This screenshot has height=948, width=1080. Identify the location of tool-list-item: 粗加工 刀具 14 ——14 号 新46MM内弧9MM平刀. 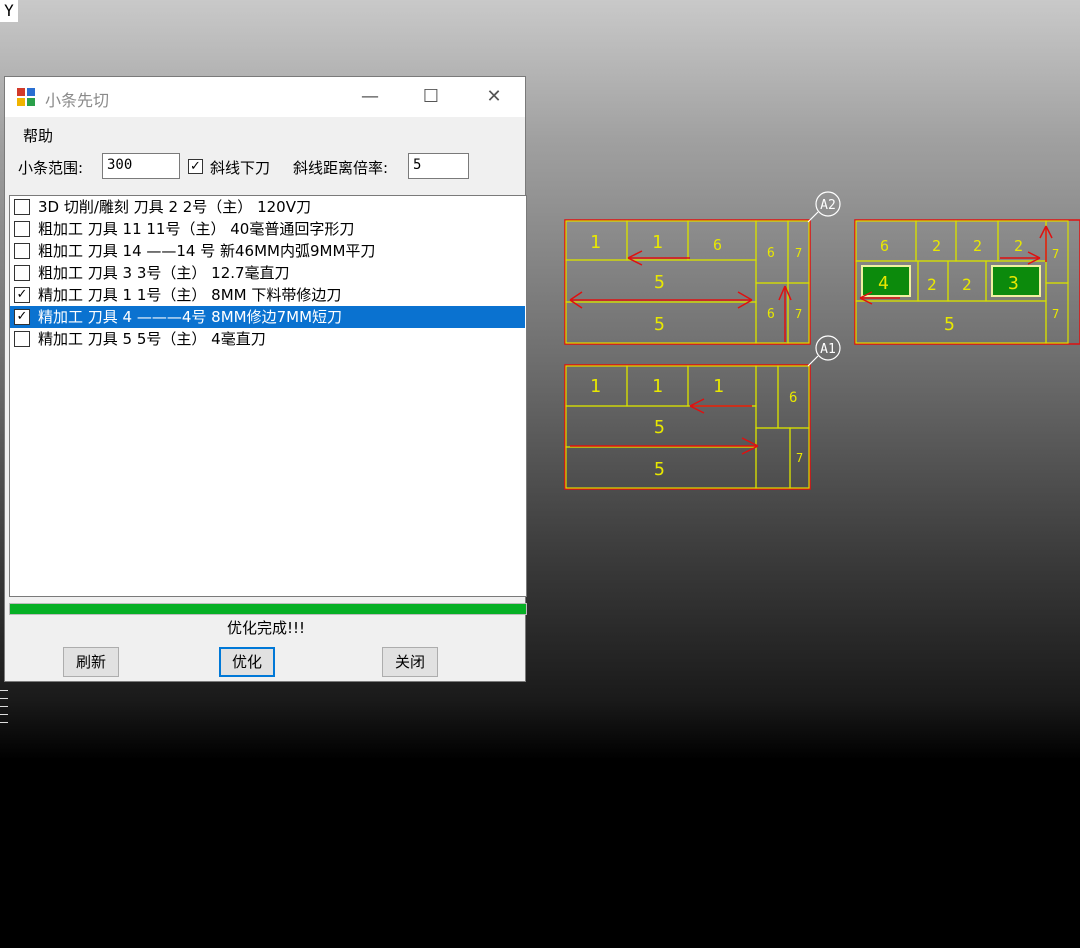
(267, 251).